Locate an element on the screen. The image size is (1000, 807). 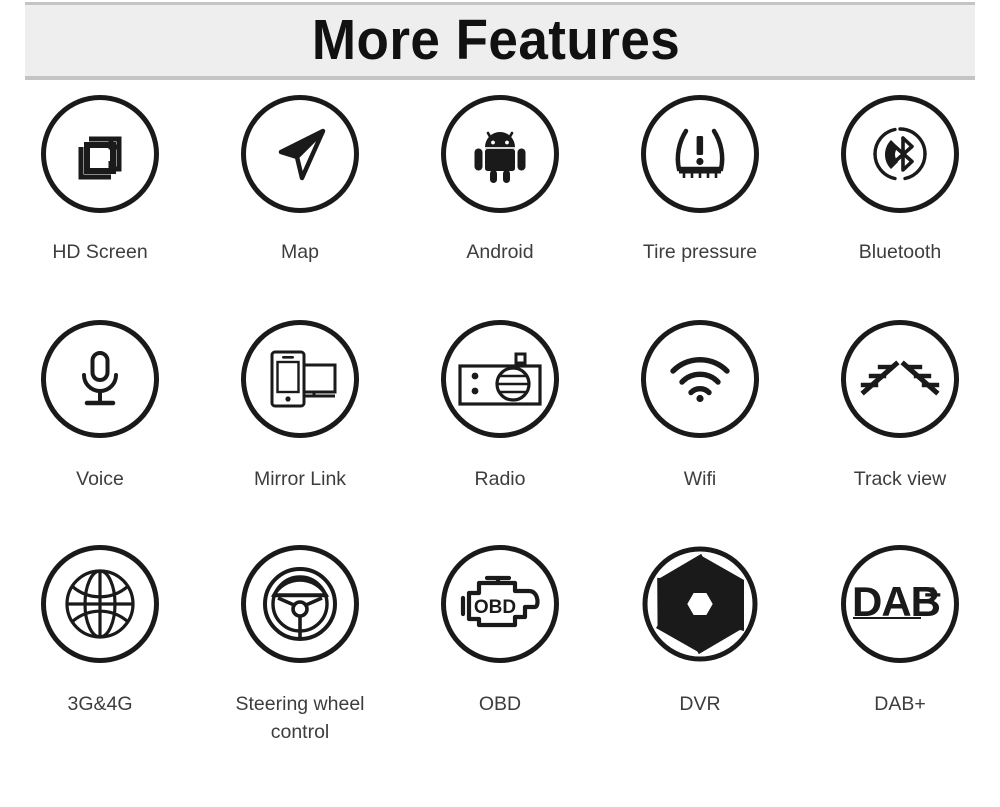
microphone-icon is located at coordinates (100, 379).